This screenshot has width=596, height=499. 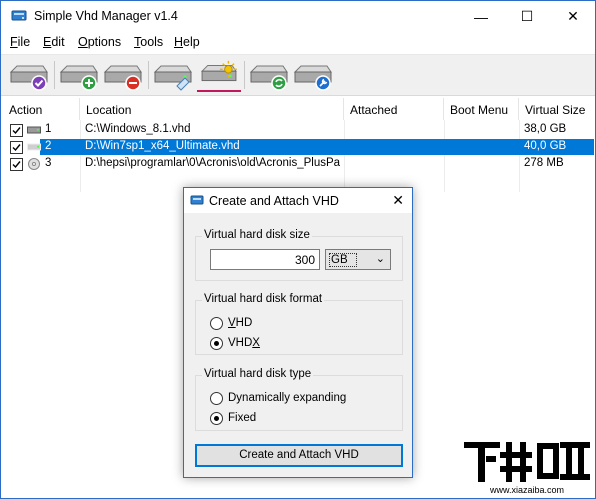 I want to click on cd-drive-icon, so click(x=34, y=164).